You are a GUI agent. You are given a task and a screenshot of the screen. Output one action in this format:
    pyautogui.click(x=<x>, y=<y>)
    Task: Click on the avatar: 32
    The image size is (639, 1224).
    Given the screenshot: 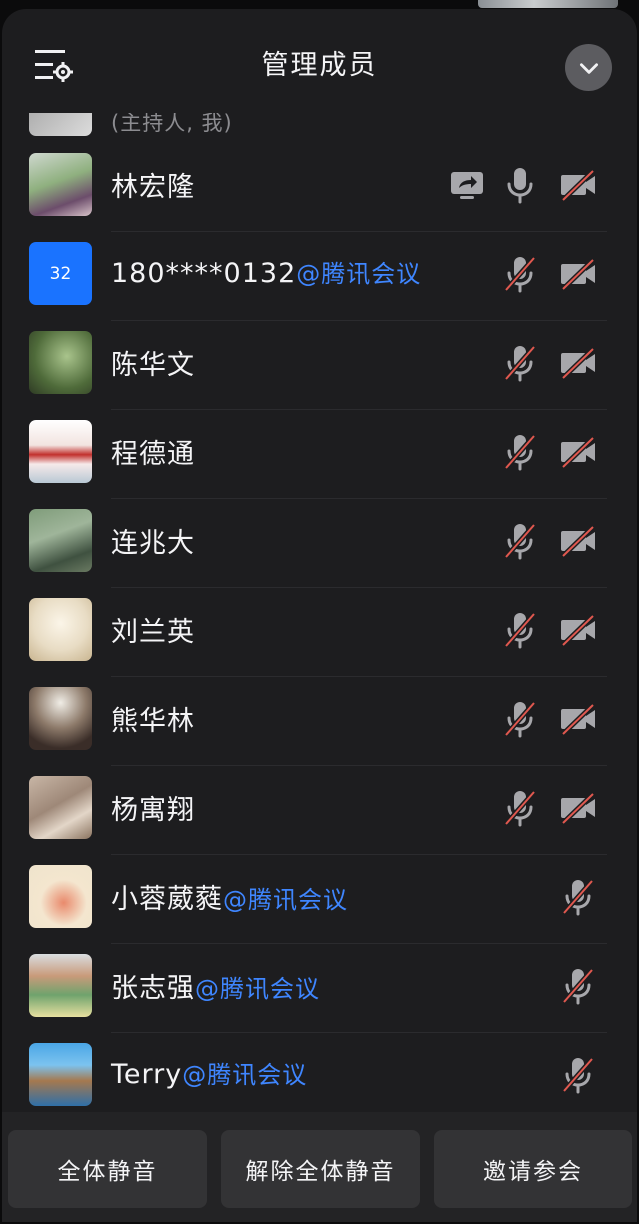 What is the action you would take?
    pyautogui.click(x=60, y=273)
    